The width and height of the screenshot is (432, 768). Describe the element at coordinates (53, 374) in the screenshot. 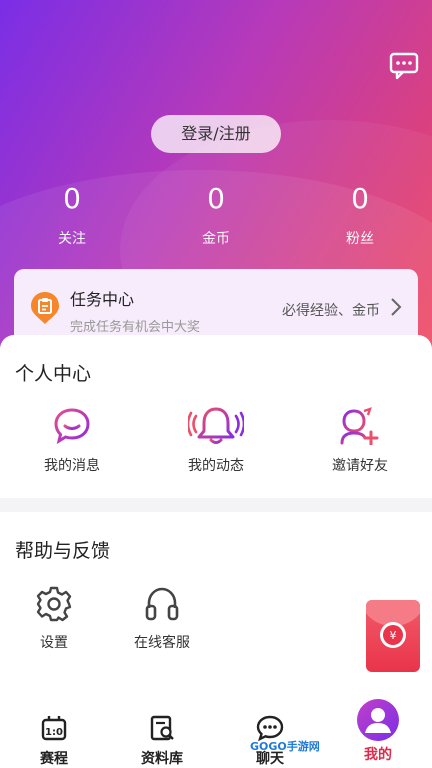

I see `section-title: 个人中心` at that location.